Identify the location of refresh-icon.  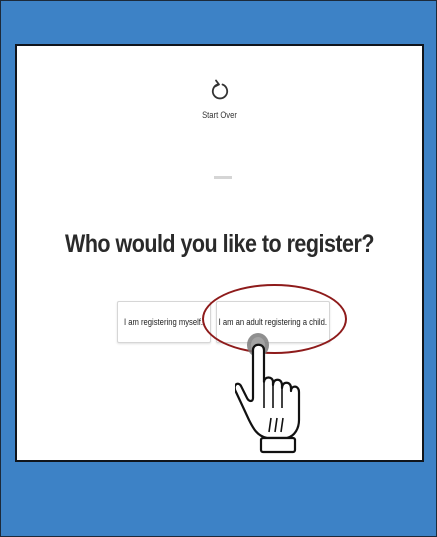
(219, 89).